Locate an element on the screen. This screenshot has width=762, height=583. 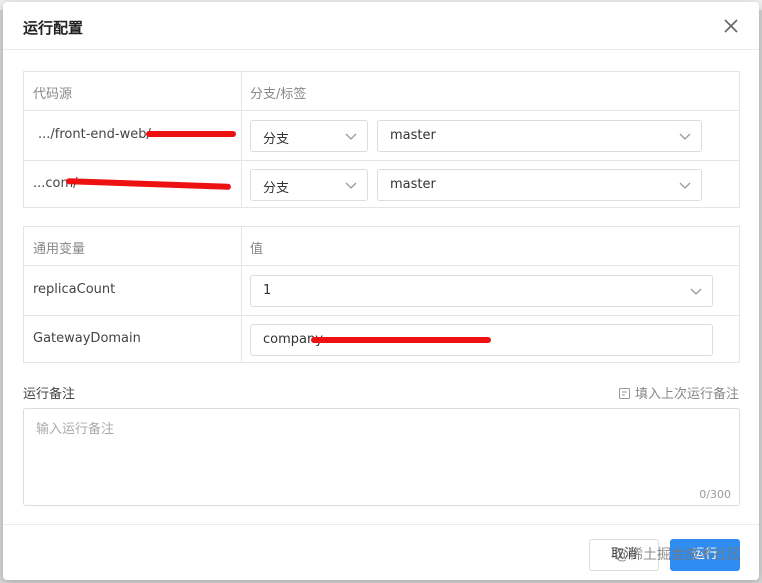
run-notes-label: 运行备注 is located at coordinates (49, 394).